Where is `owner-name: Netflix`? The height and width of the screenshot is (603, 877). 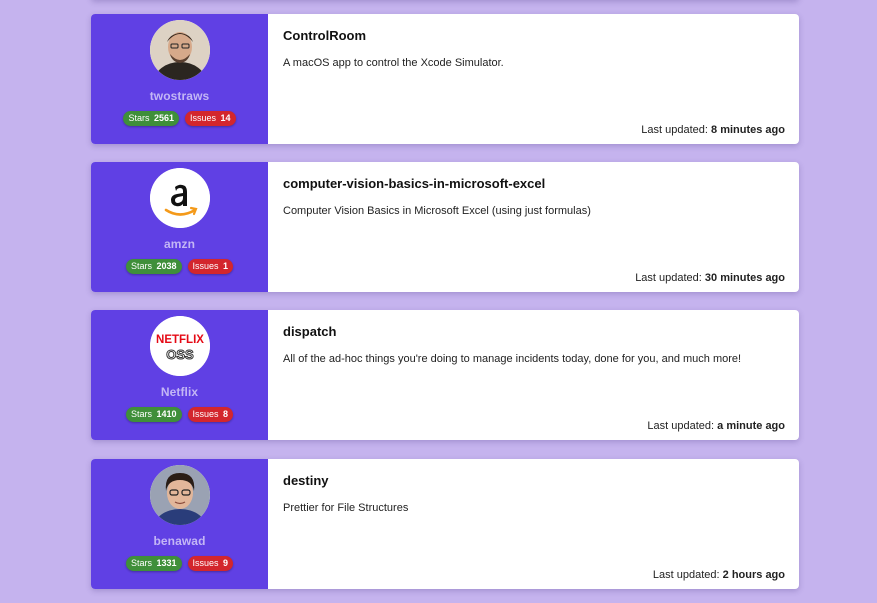
owner-name: Netflix is located at coordinates (179, 392).